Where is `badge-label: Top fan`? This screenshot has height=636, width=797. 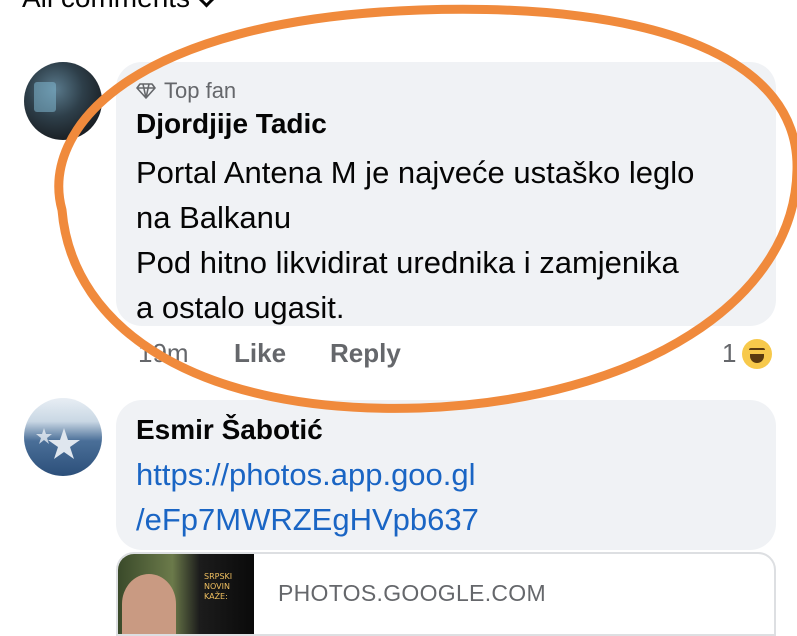 badge-label: Top fan is located at coordinates (200, 90).